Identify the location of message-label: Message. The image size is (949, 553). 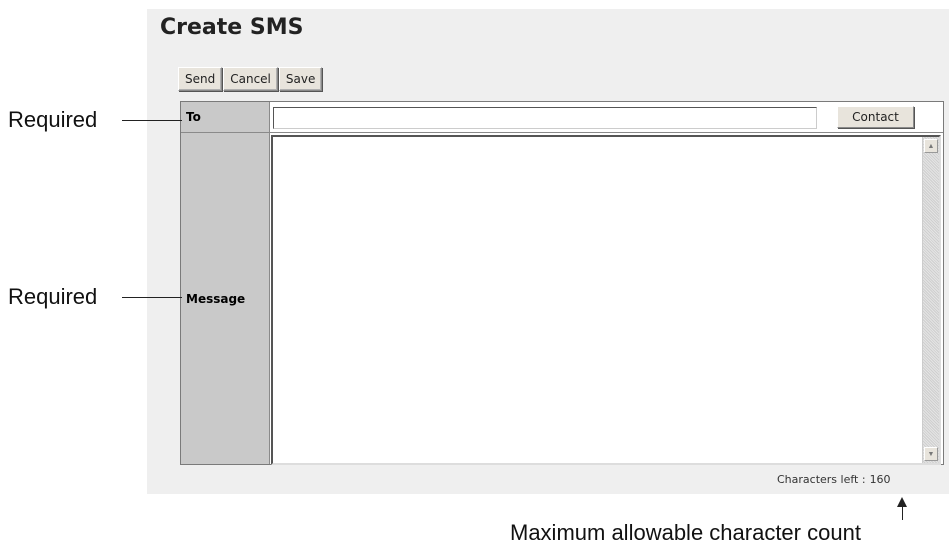
(225, 298).